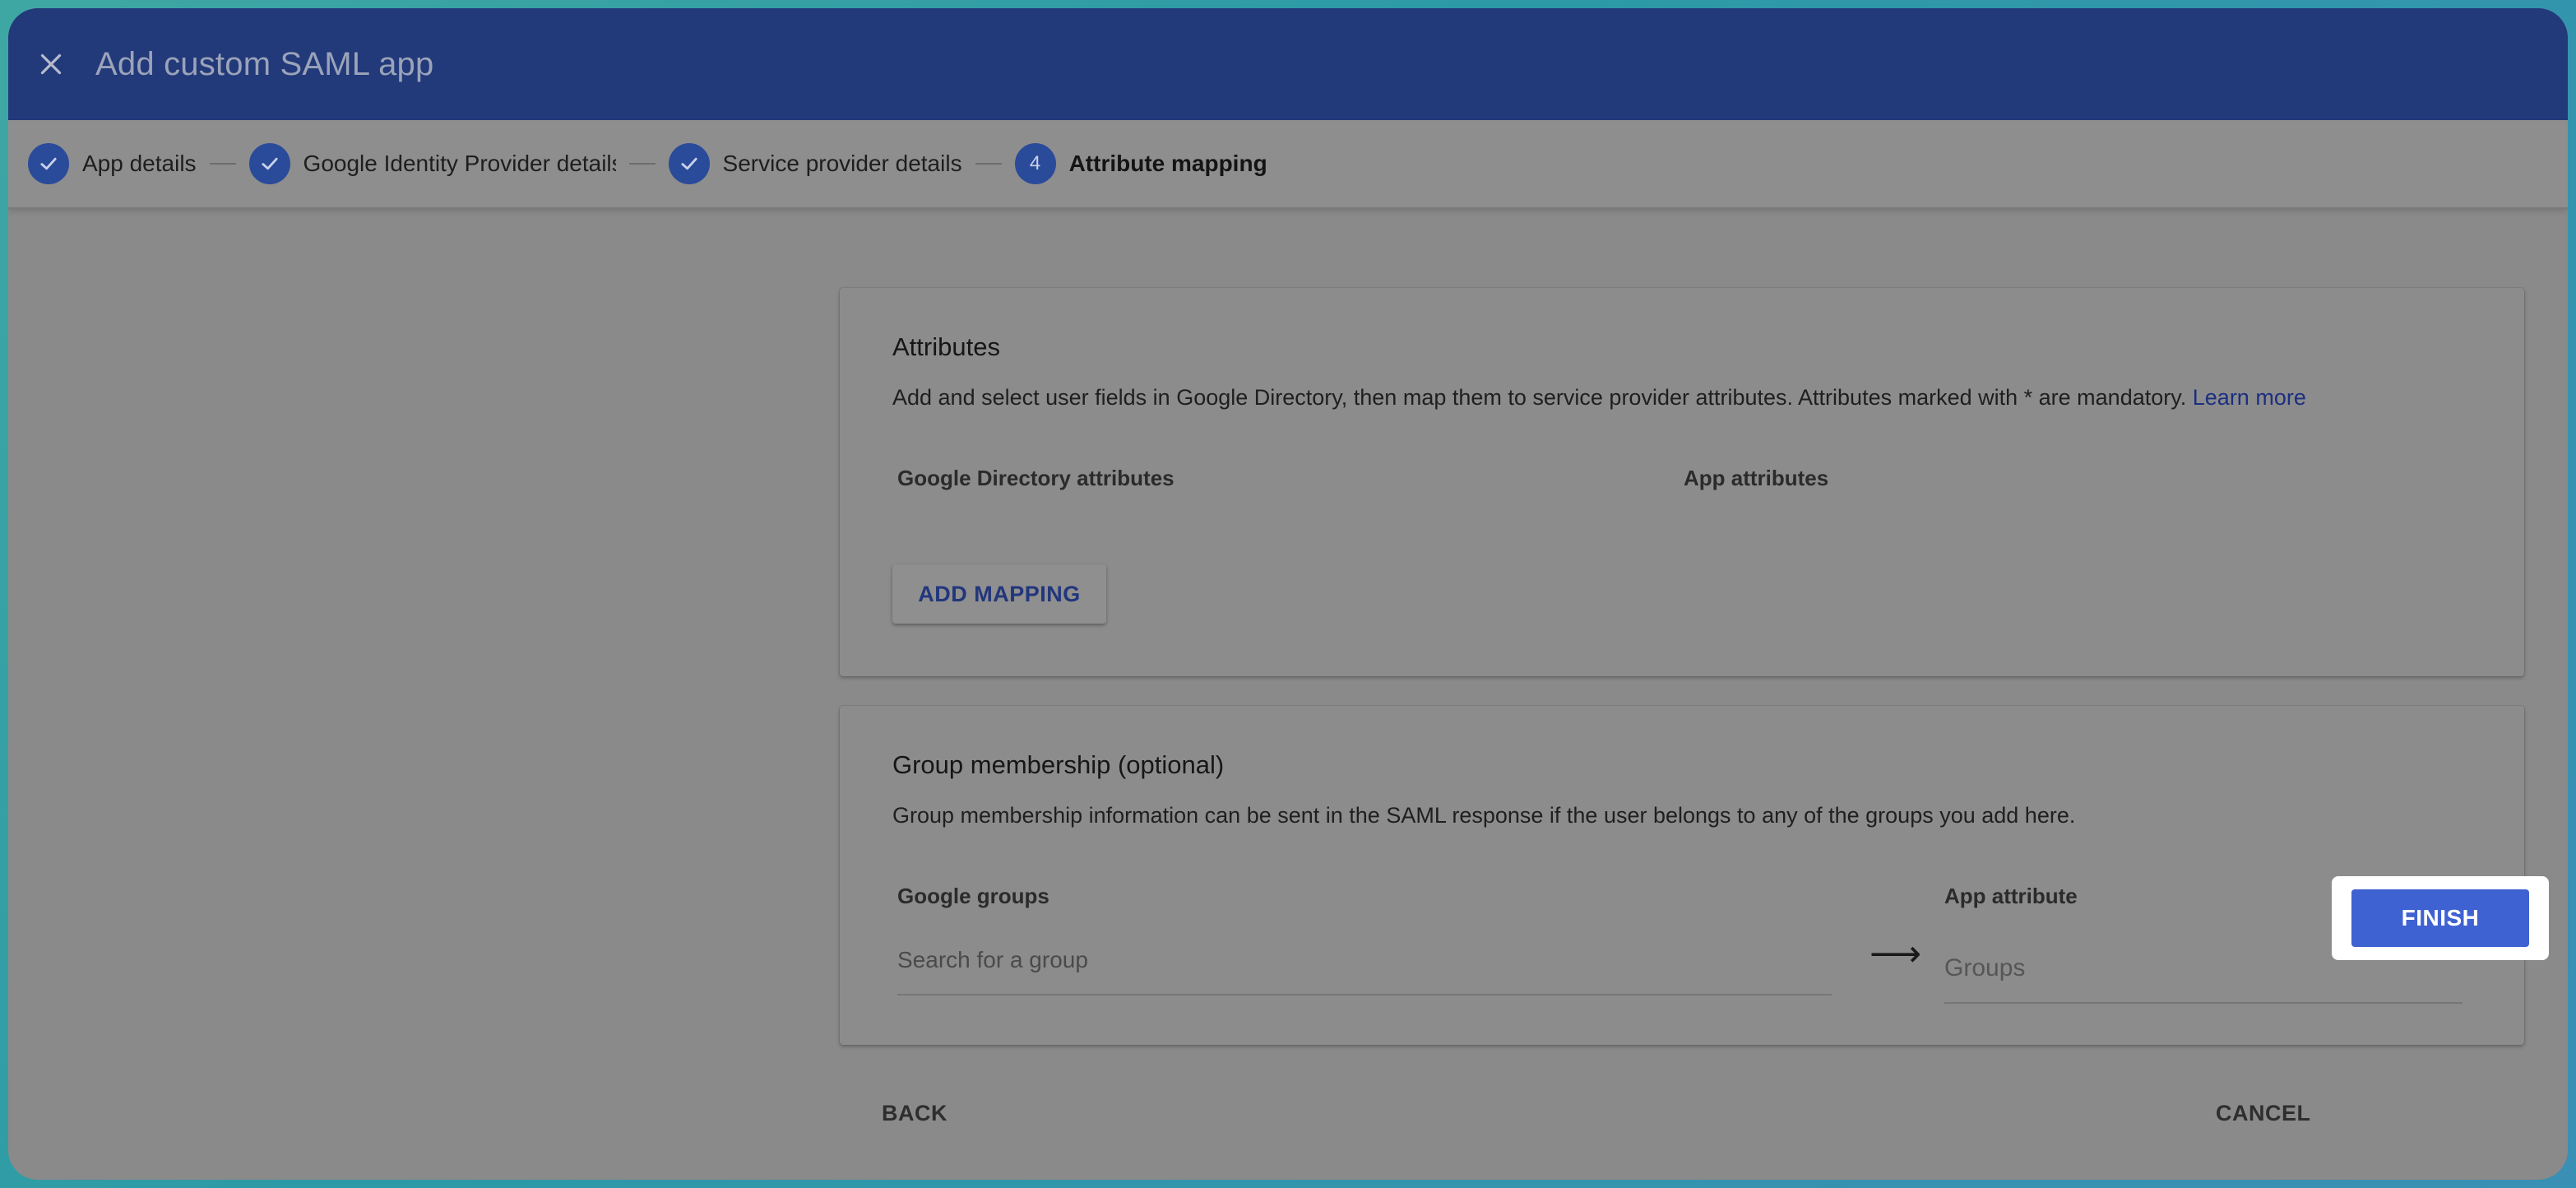  Describe the element at coordinates (1059, 764) in the screenshot. I see `group-membership-title: Group membership (optional)` at that location.